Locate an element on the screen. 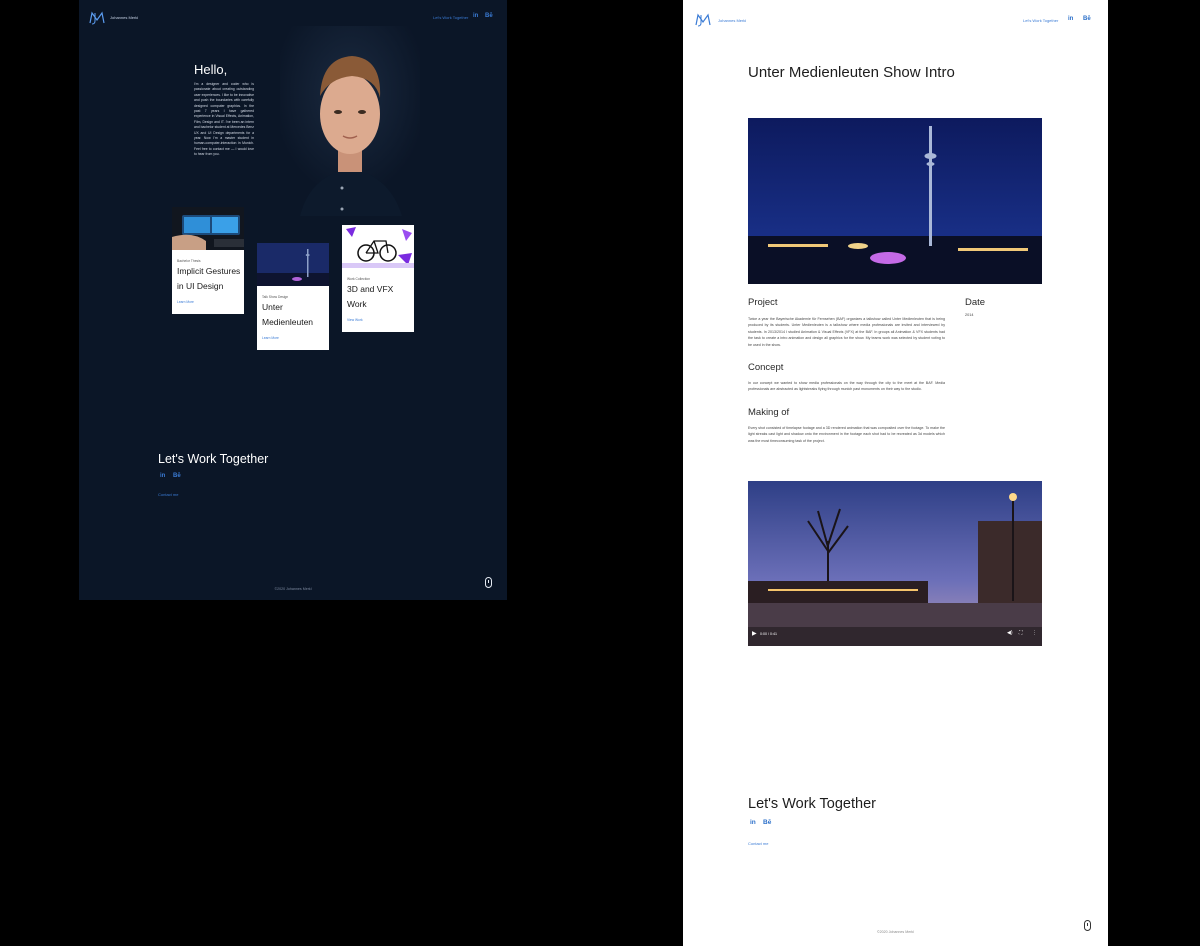  greeting-heading: Hello, is located at coordinates (211, 69).